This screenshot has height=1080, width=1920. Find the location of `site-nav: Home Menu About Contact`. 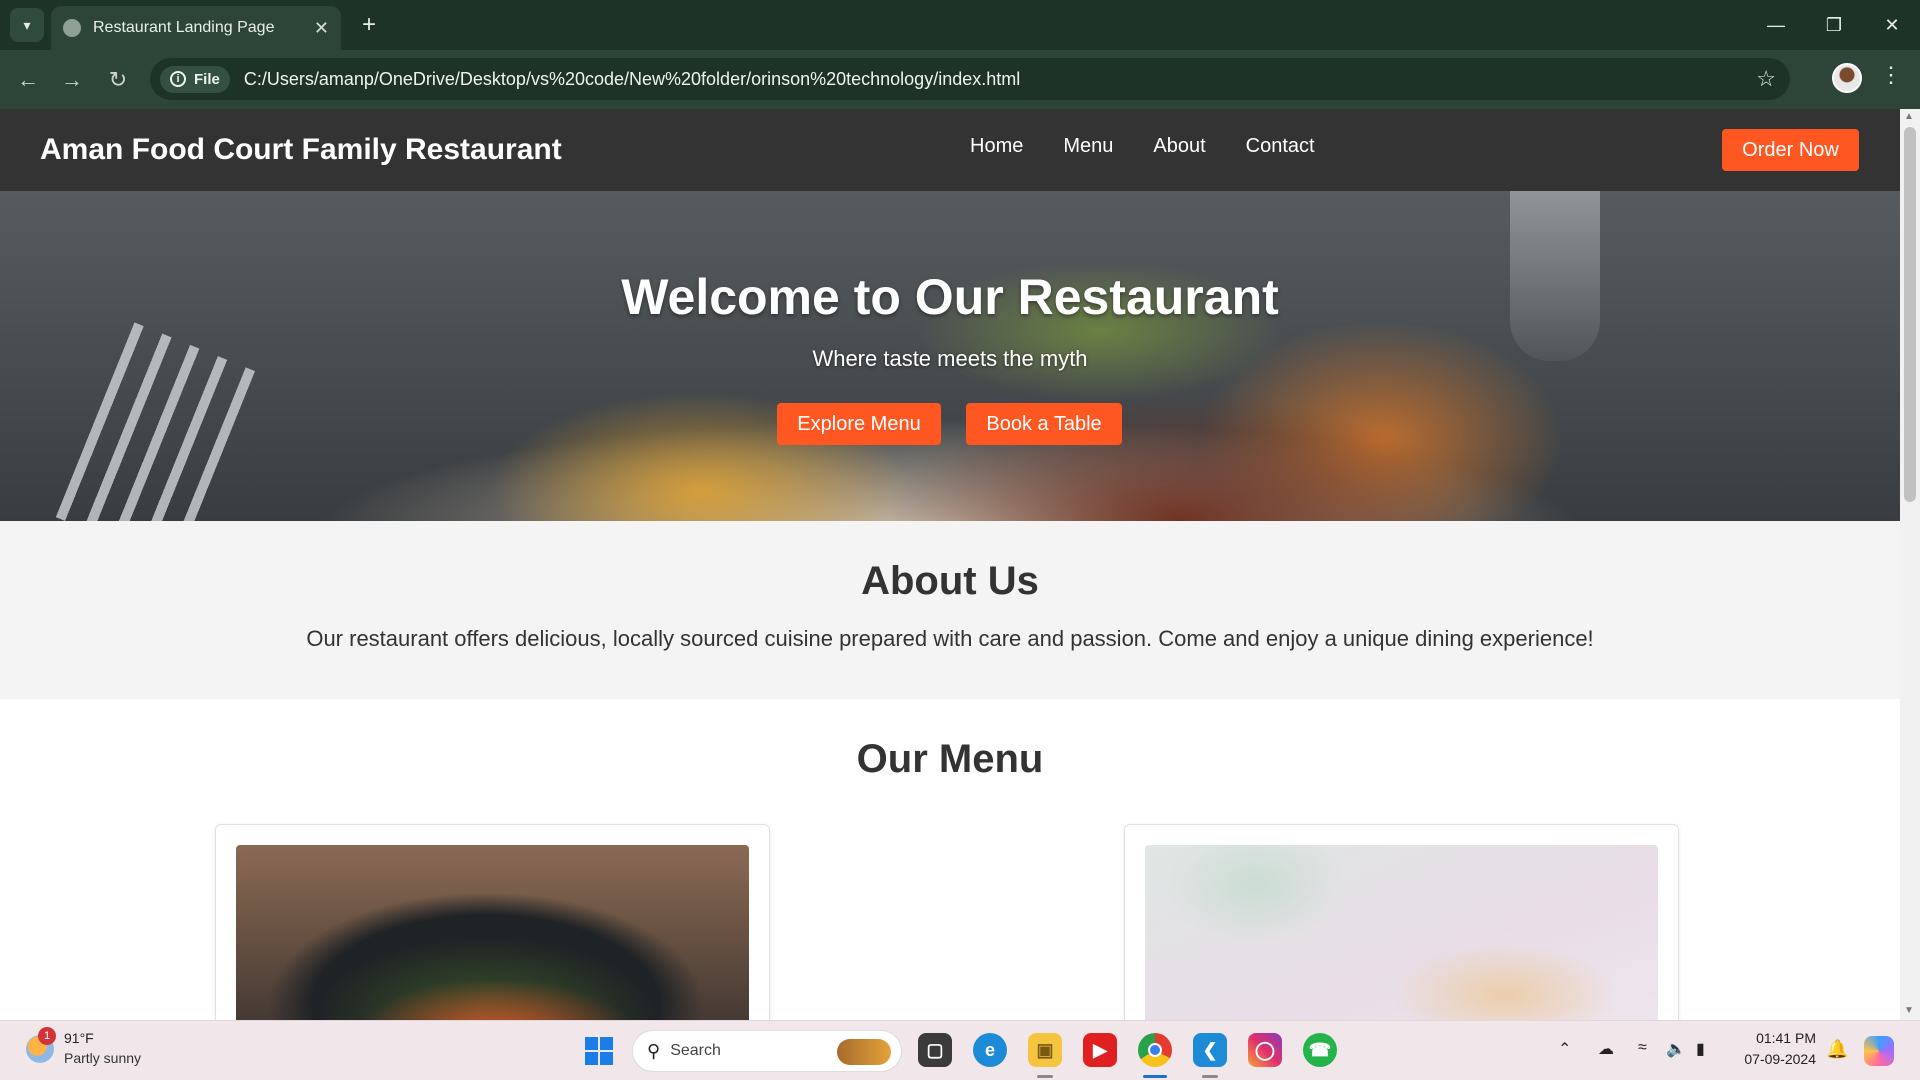

site-nav: Home Menu About Contact is located at coordinates (1142, 146).